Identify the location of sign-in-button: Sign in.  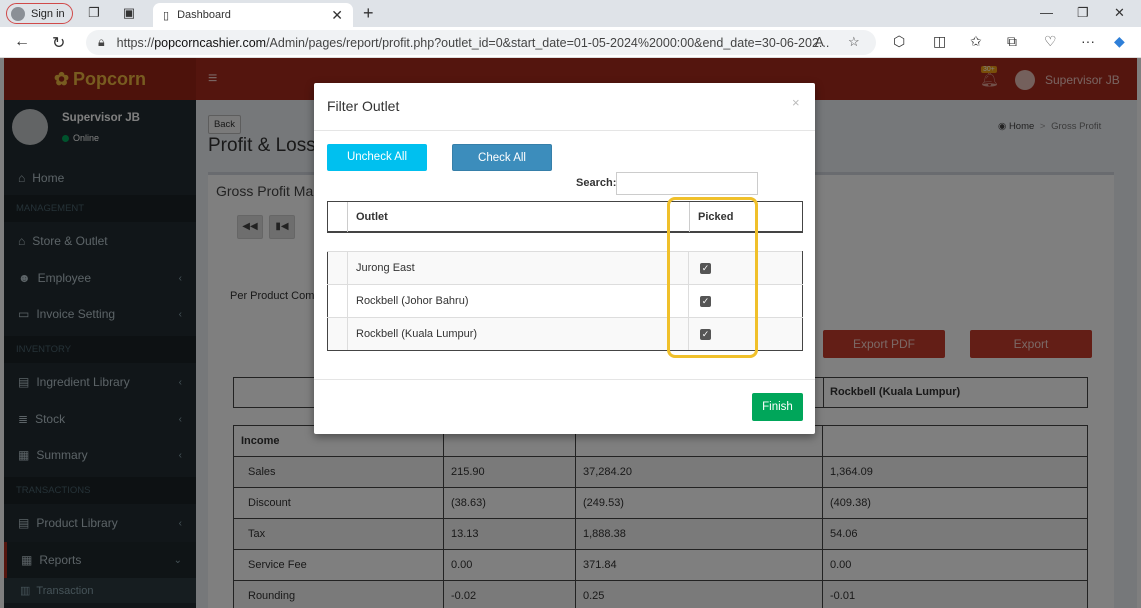
(39, 13).